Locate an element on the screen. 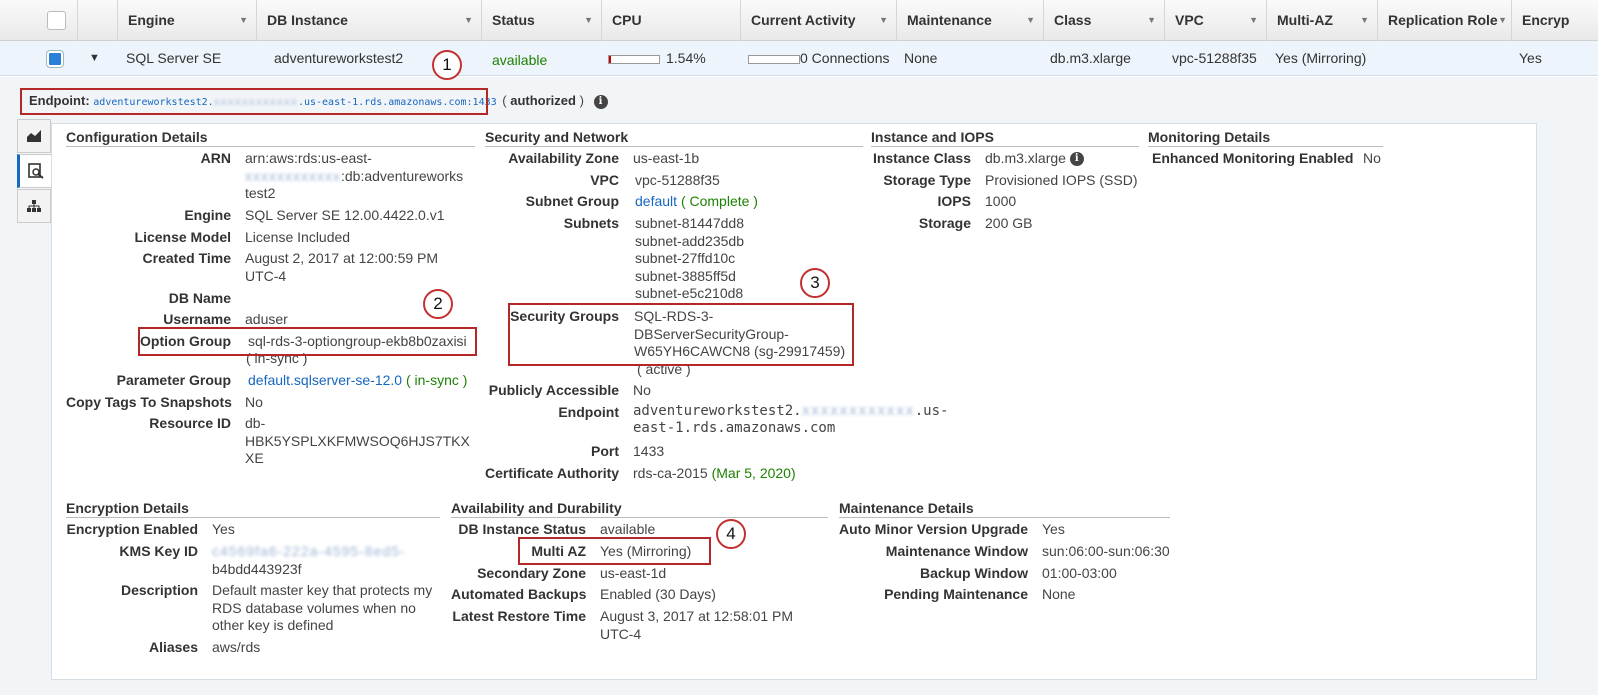  cell-maintenance: None is located at coordinates (921, 58).